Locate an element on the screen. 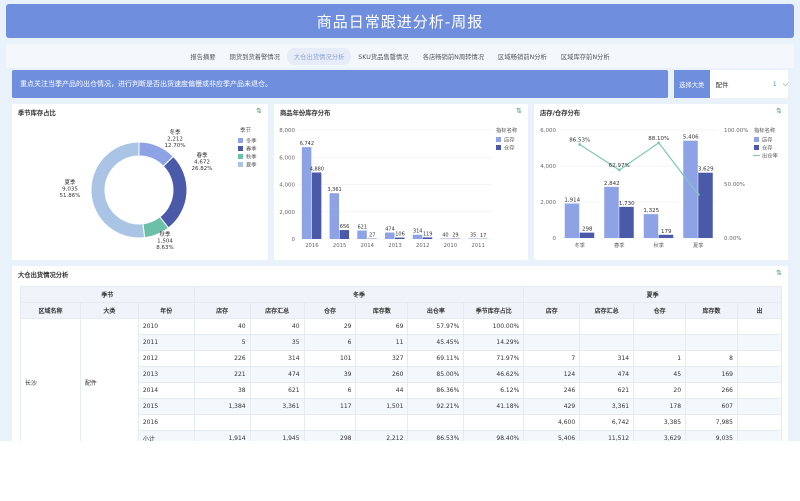  table-header-cell: 年份 is located at coordinates (166, 310).